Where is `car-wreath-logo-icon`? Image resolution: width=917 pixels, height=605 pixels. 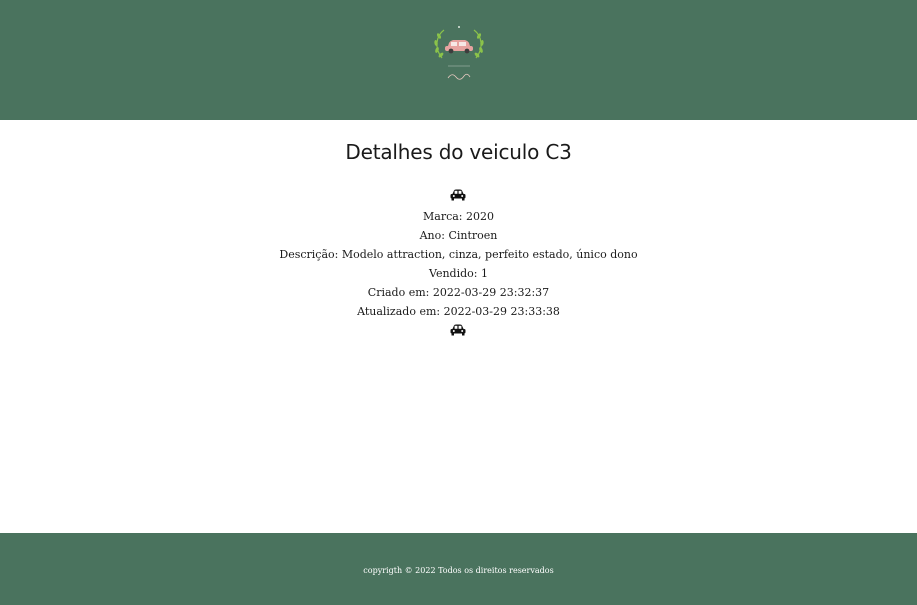 car-wreath-logo-icon is located at coordinates (459, 53).